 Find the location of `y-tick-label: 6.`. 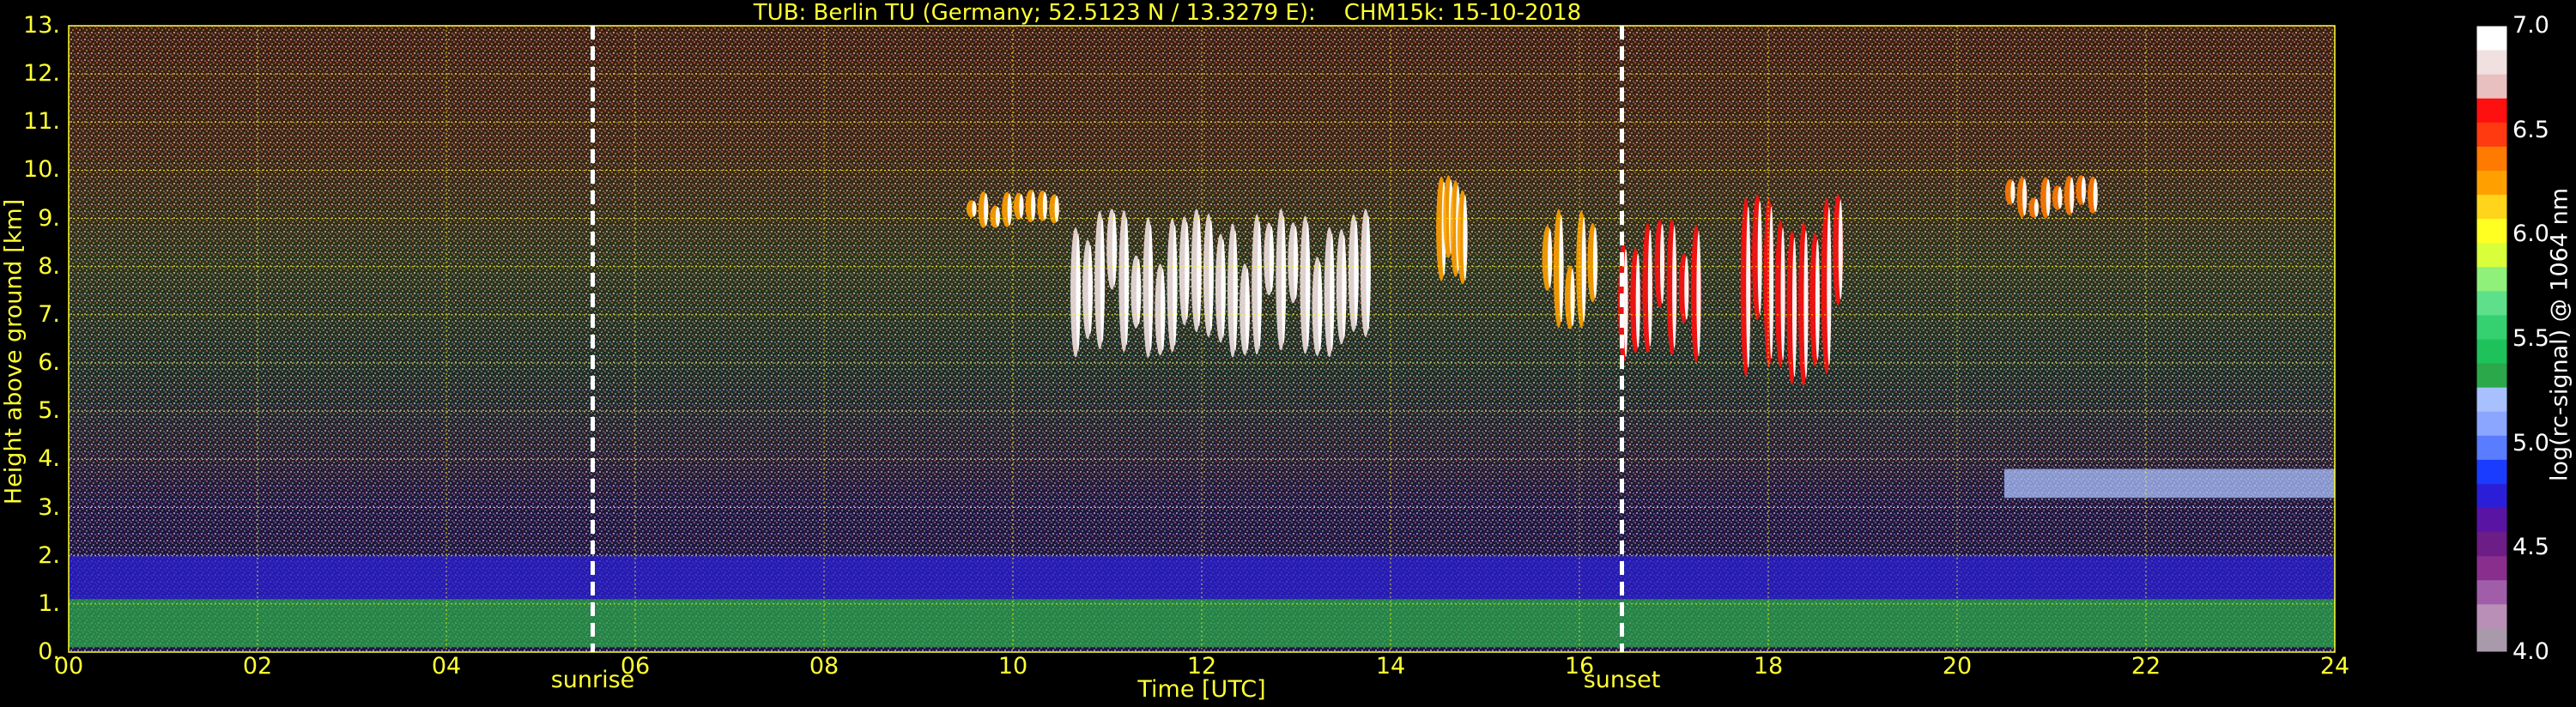

y-tick-label: 6. is located at coordinates (49, 363).